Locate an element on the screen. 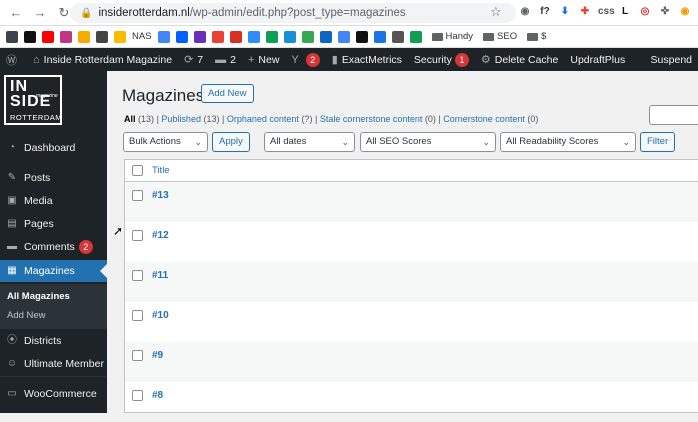  apply-button: Apply is located at coordinates (231, 142).